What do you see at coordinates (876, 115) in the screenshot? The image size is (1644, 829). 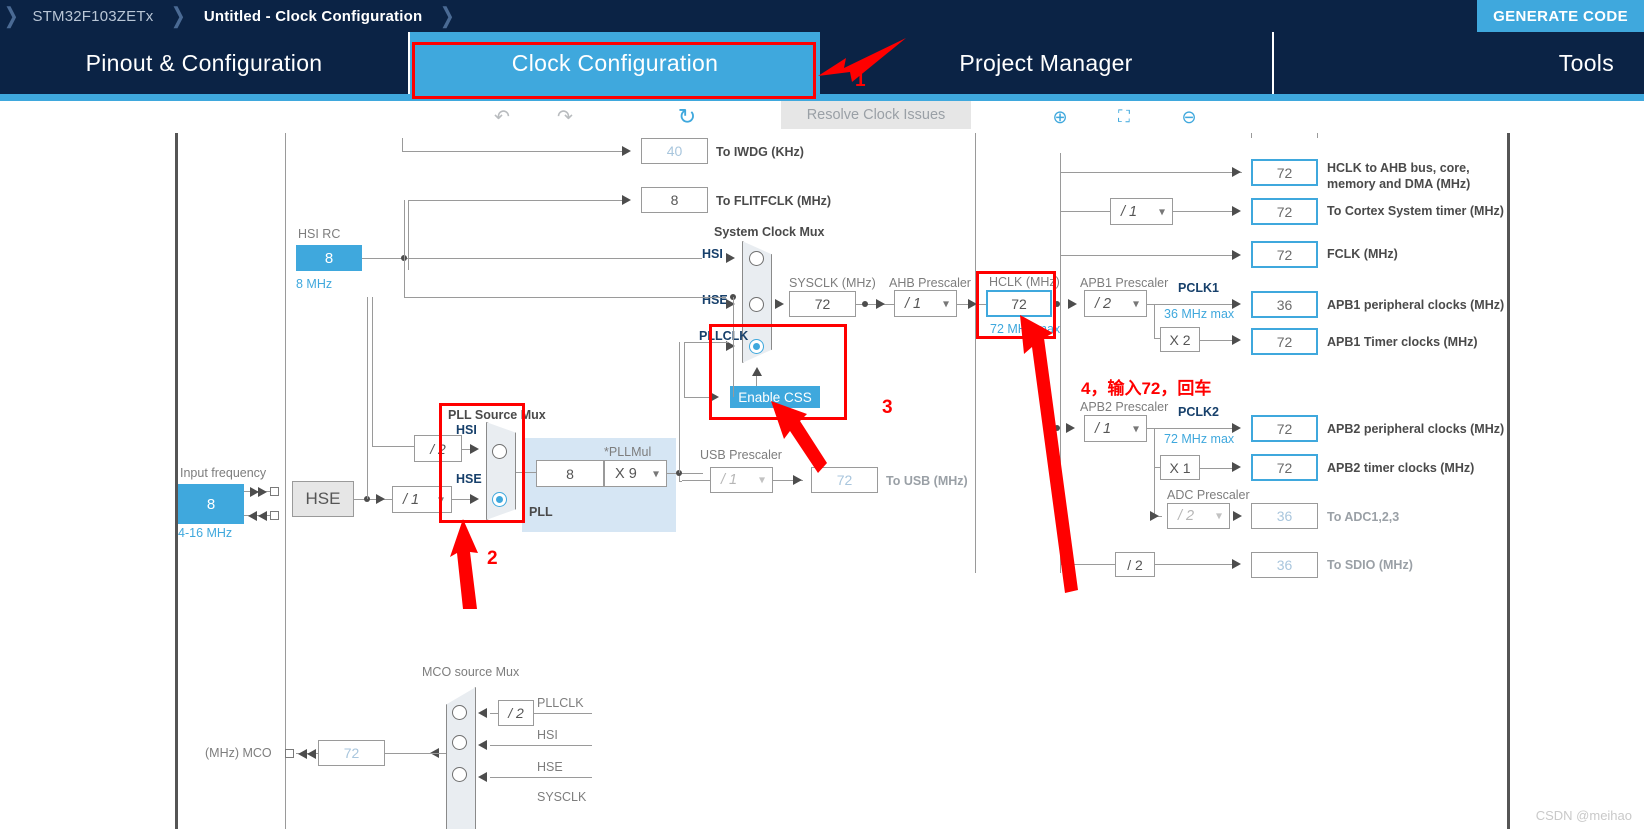 I see `resolve-clock-issues-button: Resolve Clock Issues` at bounding box center [876, 115].